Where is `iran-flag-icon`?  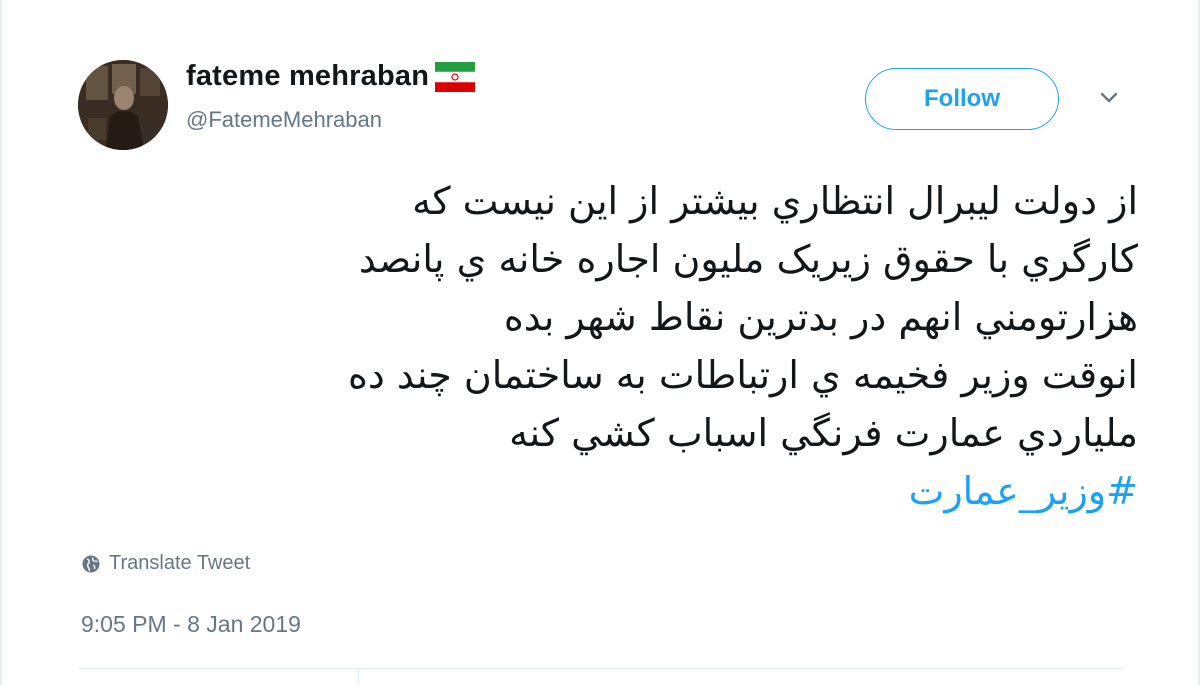
iran-flag-icon is located at coordinates (455, 76).